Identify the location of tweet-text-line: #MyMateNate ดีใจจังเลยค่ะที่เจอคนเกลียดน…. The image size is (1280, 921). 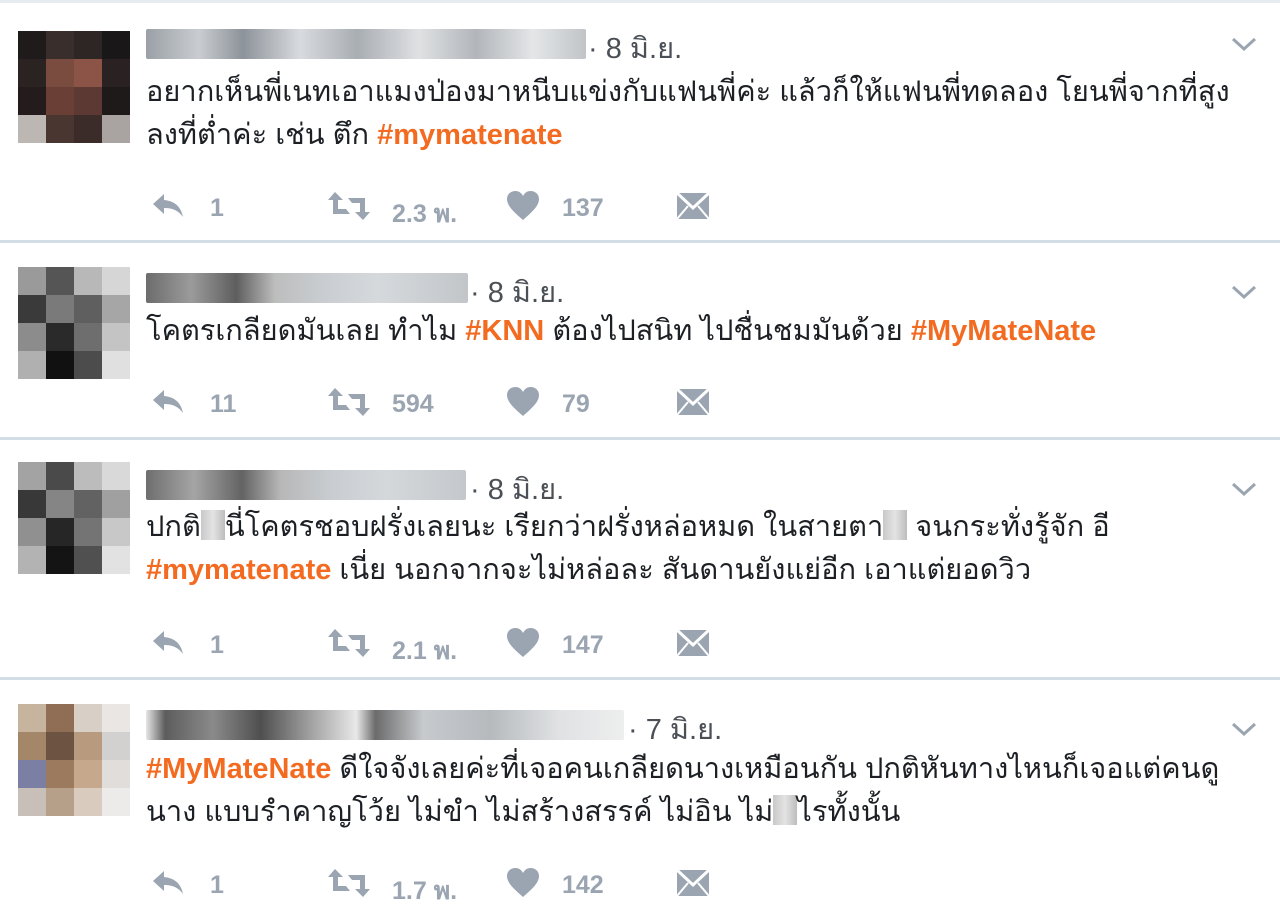
(693, 769).